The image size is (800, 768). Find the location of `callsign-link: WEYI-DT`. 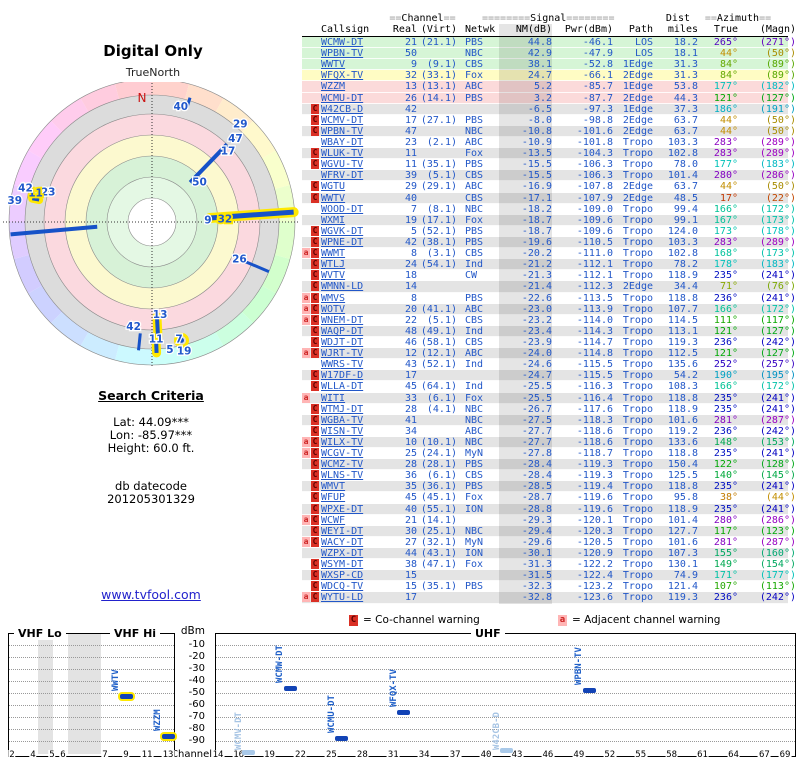

callsign-link: WEYI-DT is located at coordinates (342, 531).